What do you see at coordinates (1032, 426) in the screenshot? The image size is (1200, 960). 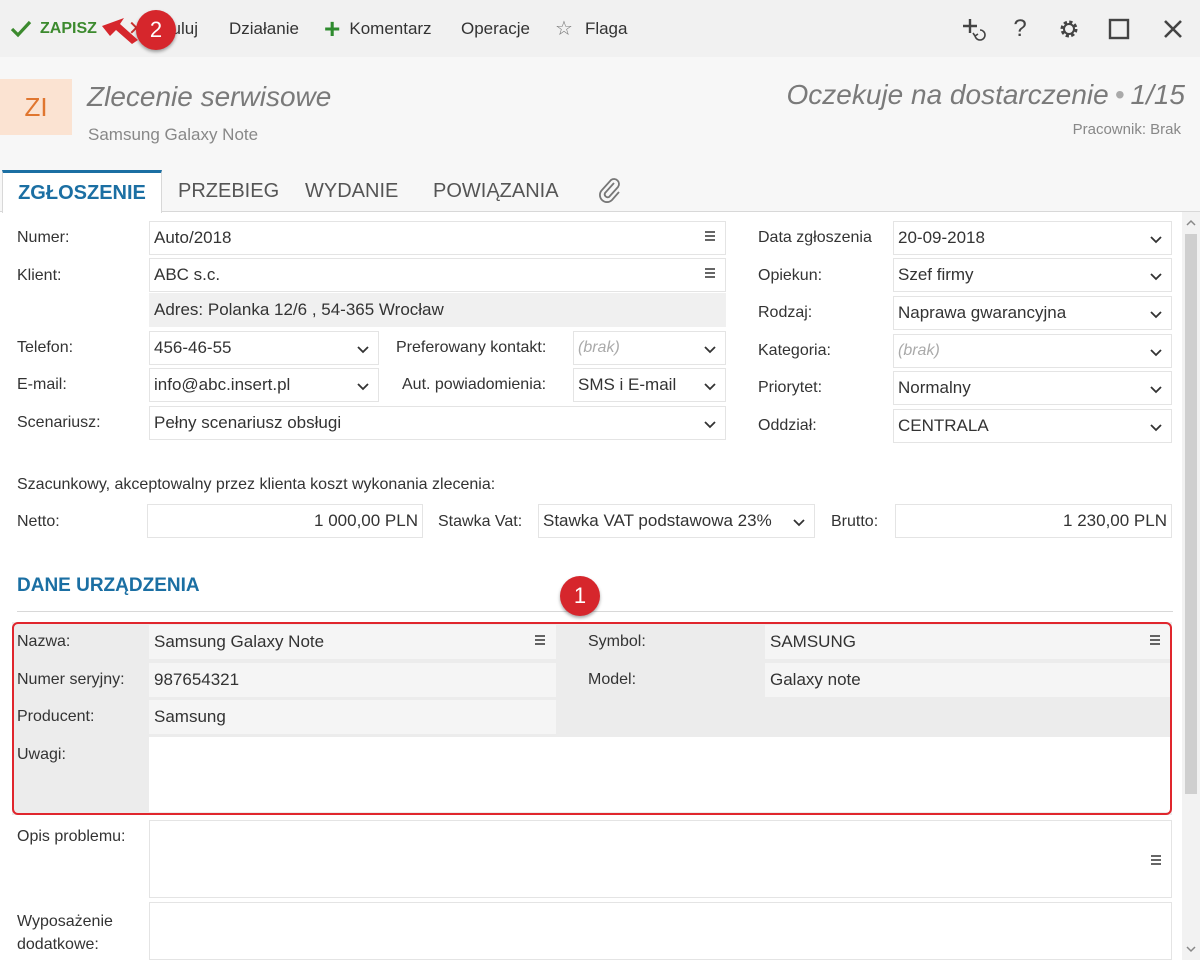 I see `oddzial-select: CENTRALA` at bounding box center [1032, 426].